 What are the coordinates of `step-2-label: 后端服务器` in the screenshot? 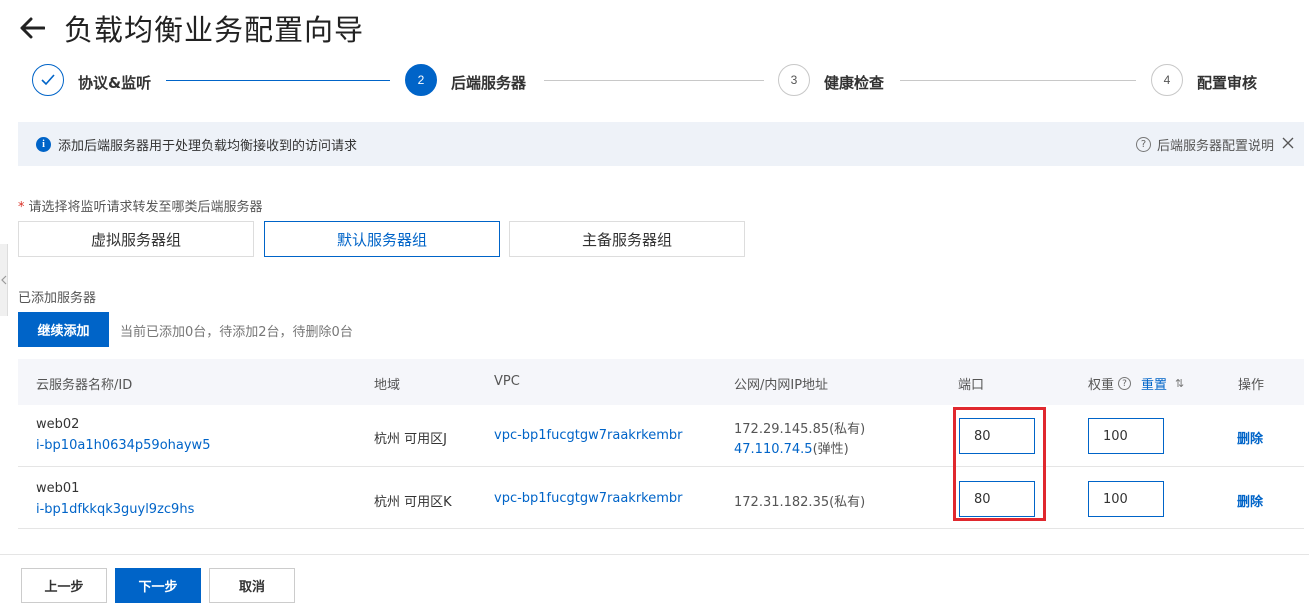 It's located at (489, 83).